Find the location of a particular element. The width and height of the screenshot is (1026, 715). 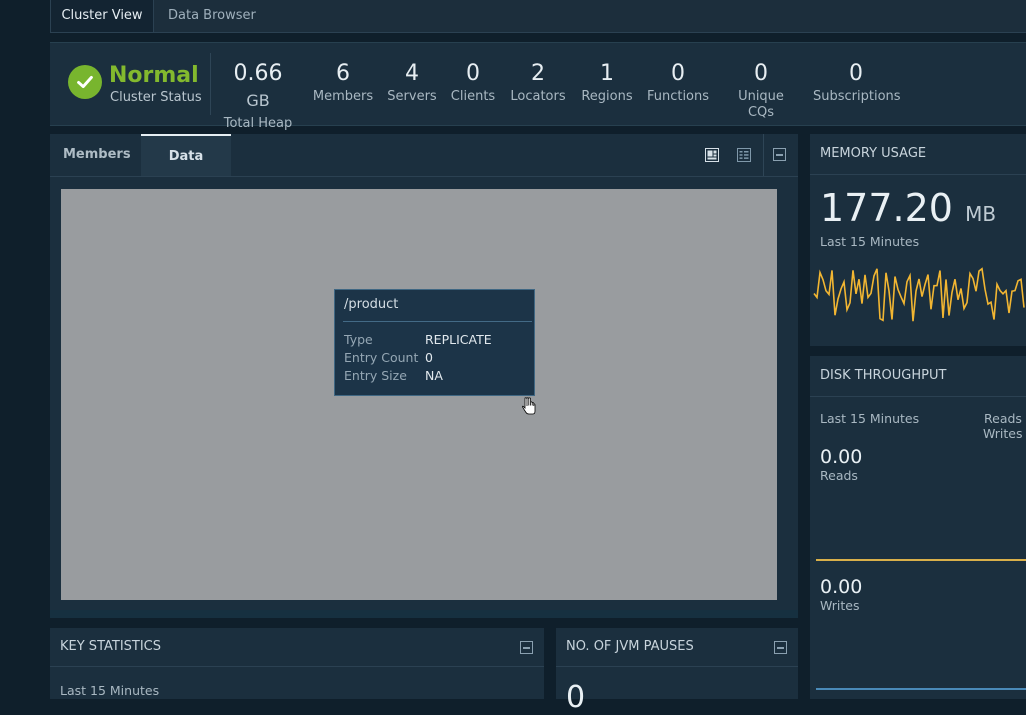

jvm-pauses-title: NO. OF JVM PAUSES is located at coordinates (630, 646).